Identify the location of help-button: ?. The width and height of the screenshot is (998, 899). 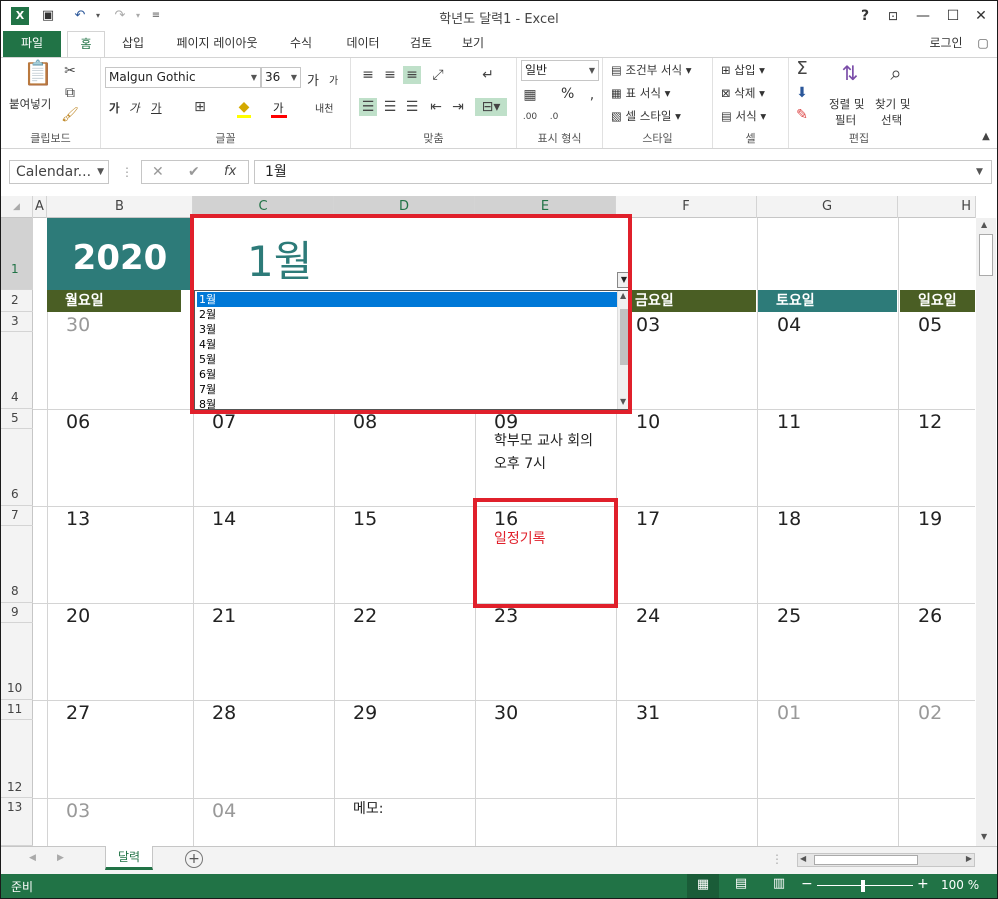
(865, 16).